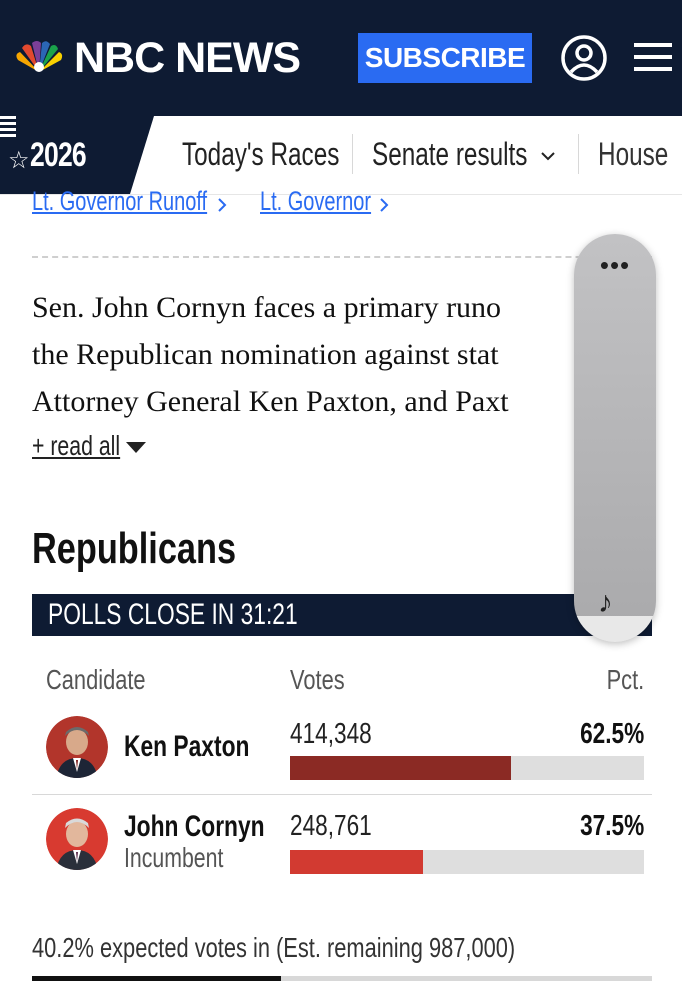 Image resolution: width=682 pixels, height=1002 pixels. What do you see at coordinates (134, 548) in the screenshot?
I see `party-heading: Republicans` at bounding box center [134, 548].